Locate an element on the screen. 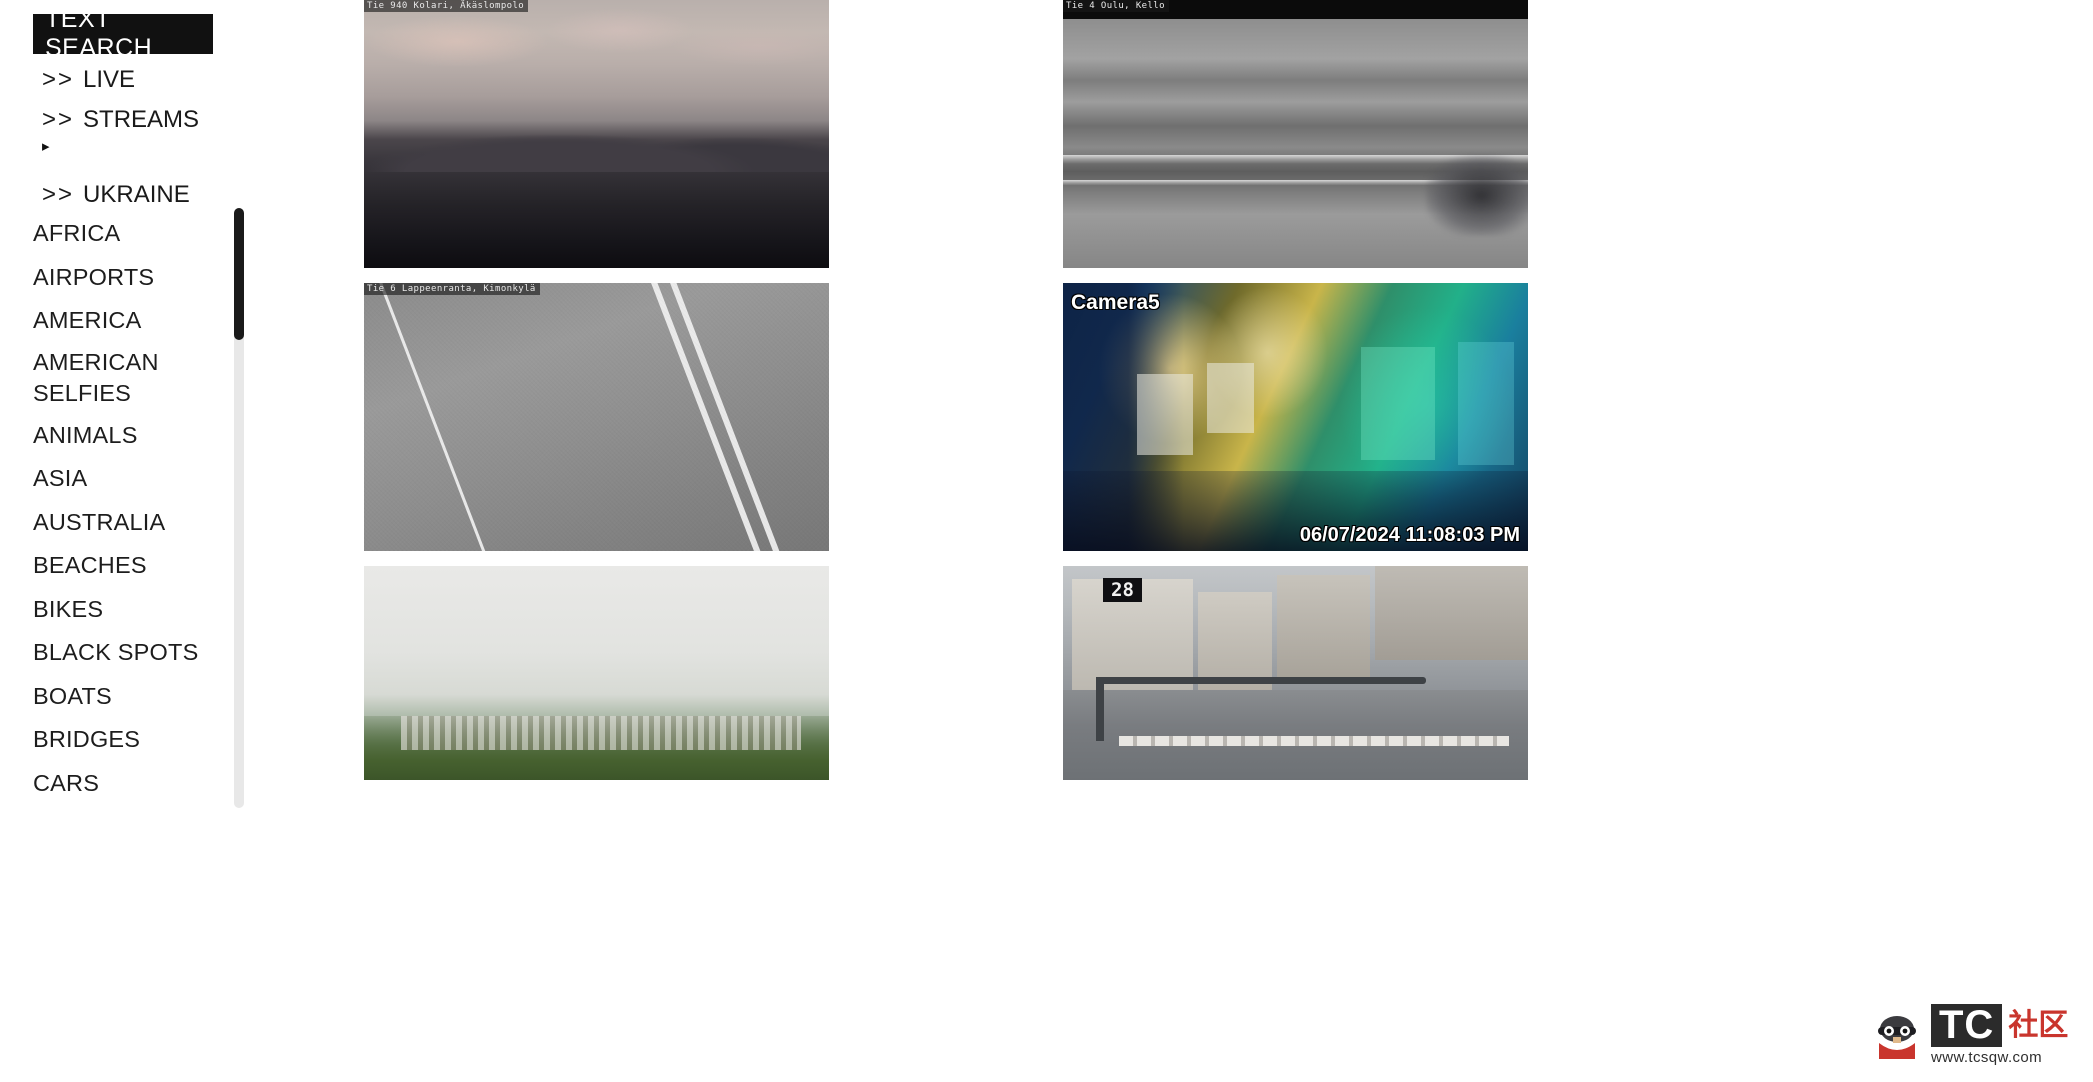 The image size is (2093, 1082). noise-overlay is located at coordinates (596, 417).